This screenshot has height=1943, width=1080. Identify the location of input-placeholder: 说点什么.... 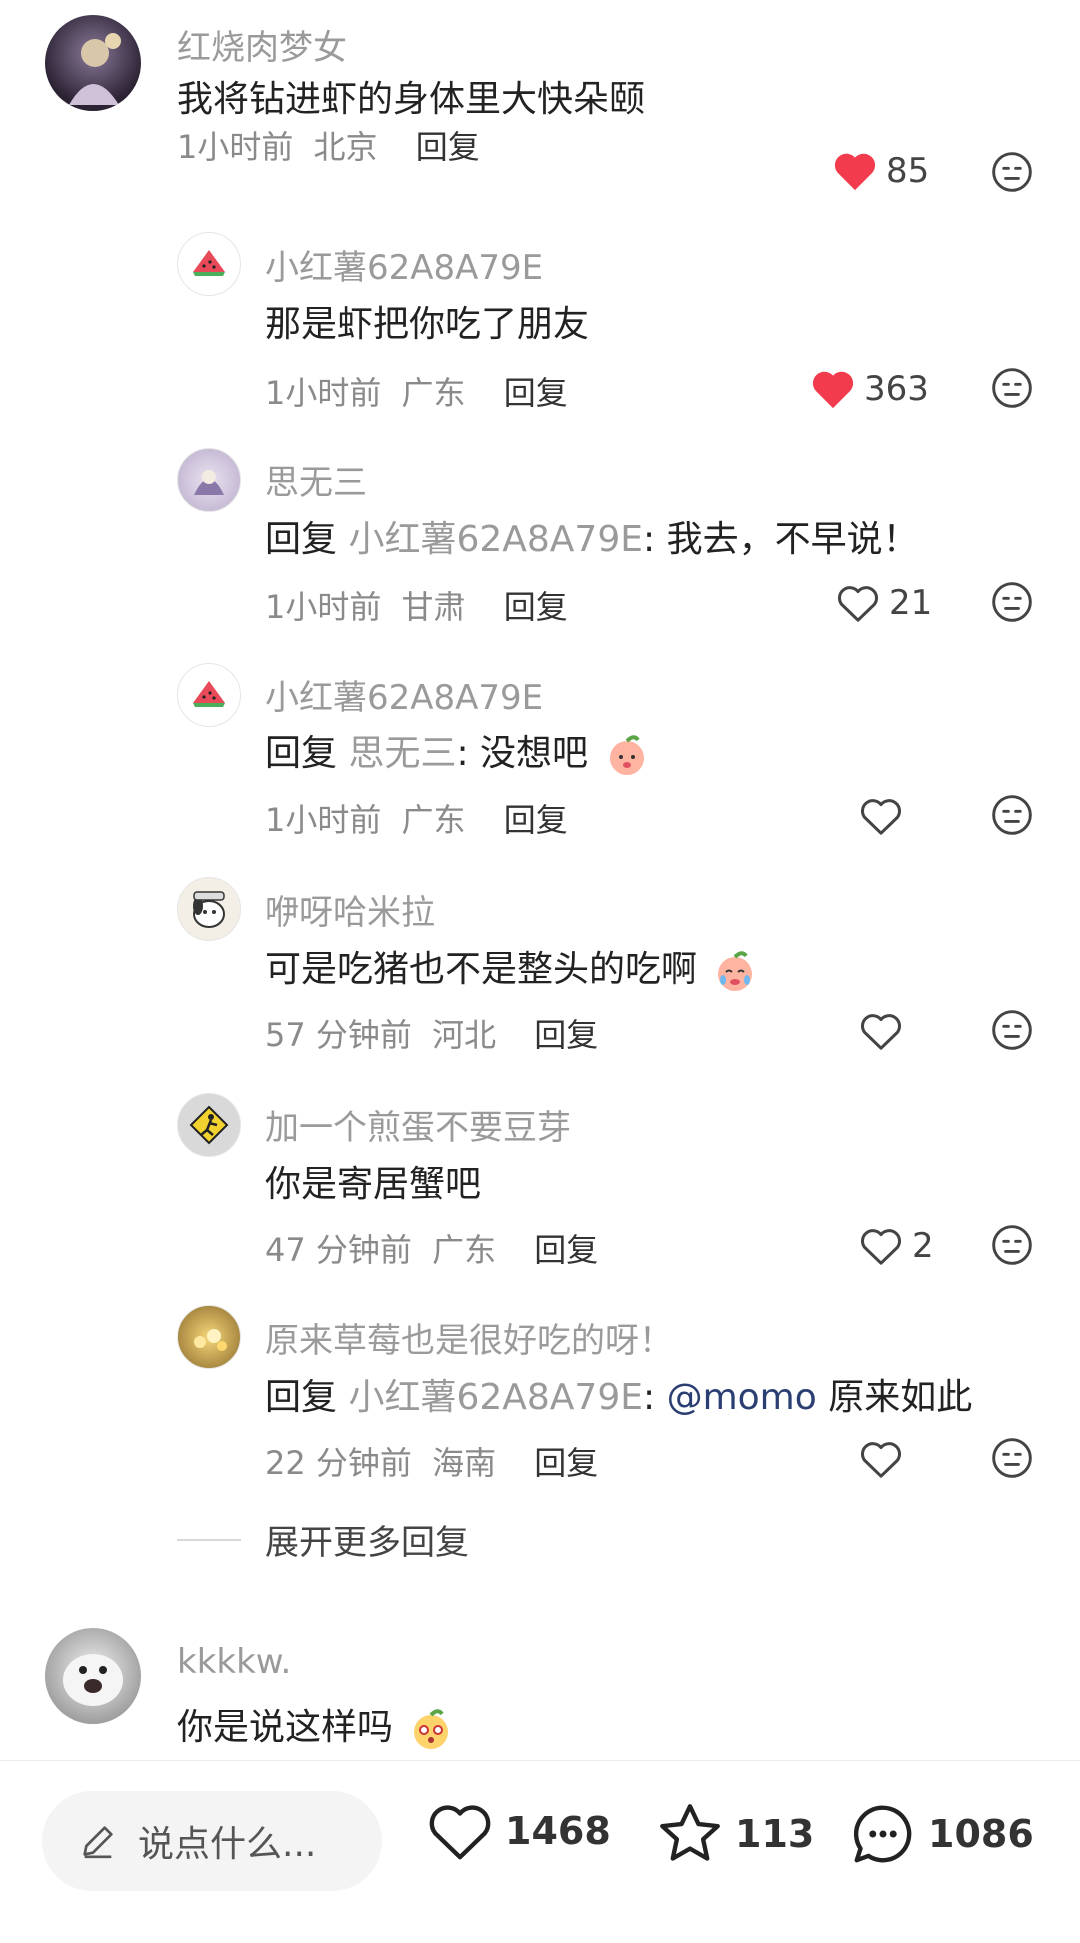
(227, 1844).